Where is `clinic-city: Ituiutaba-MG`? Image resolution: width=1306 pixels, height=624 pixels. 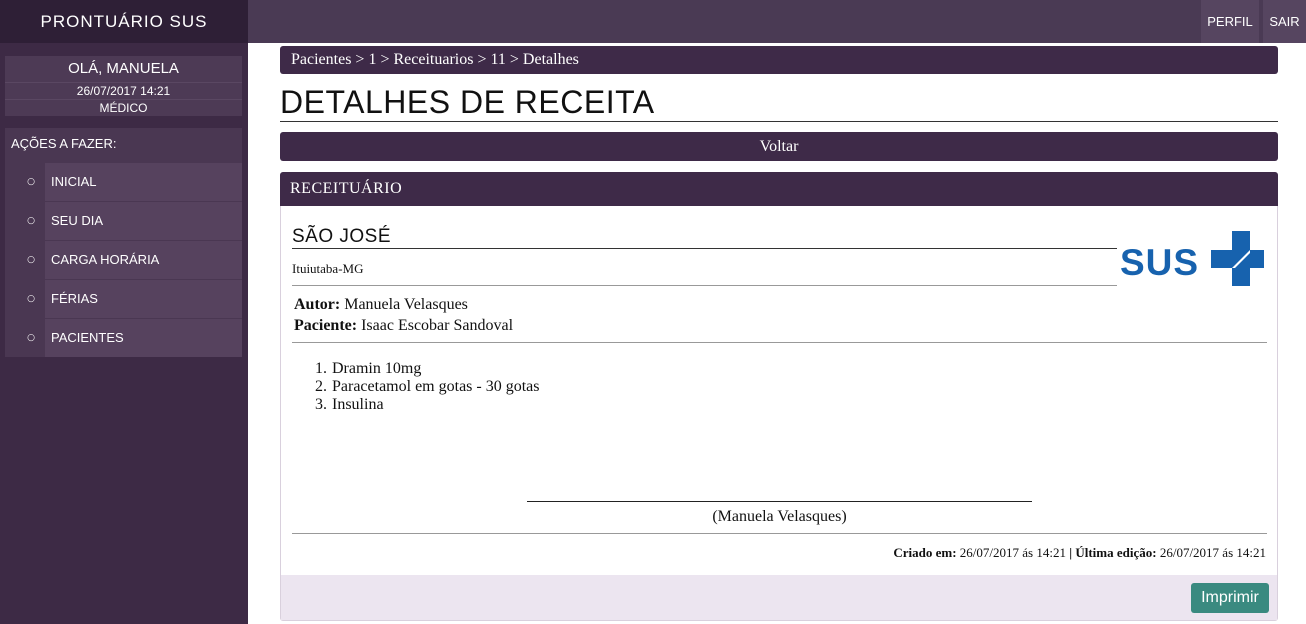 clinic-city: Ituiutaba-MG is located at coordinates (704, 271).